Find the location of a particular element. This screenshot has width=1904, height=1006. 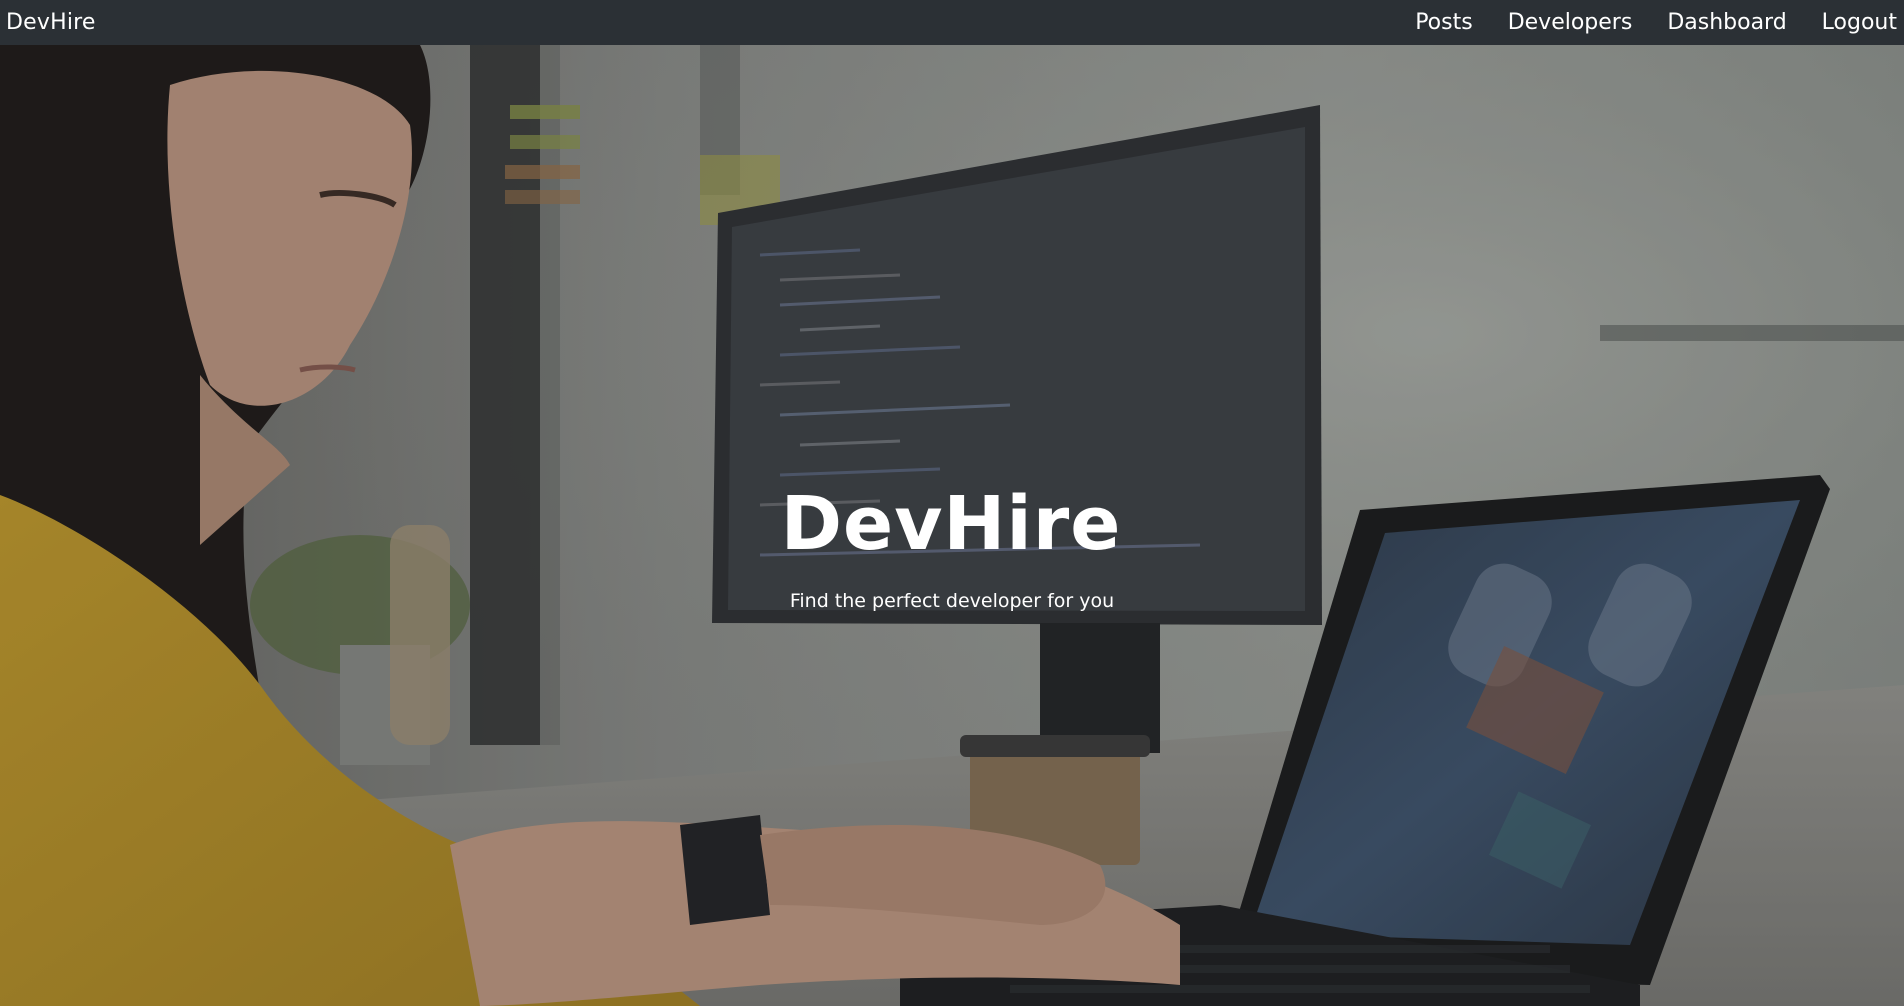

brand-logo-link: DevHire is located at coordinates (51, 22).